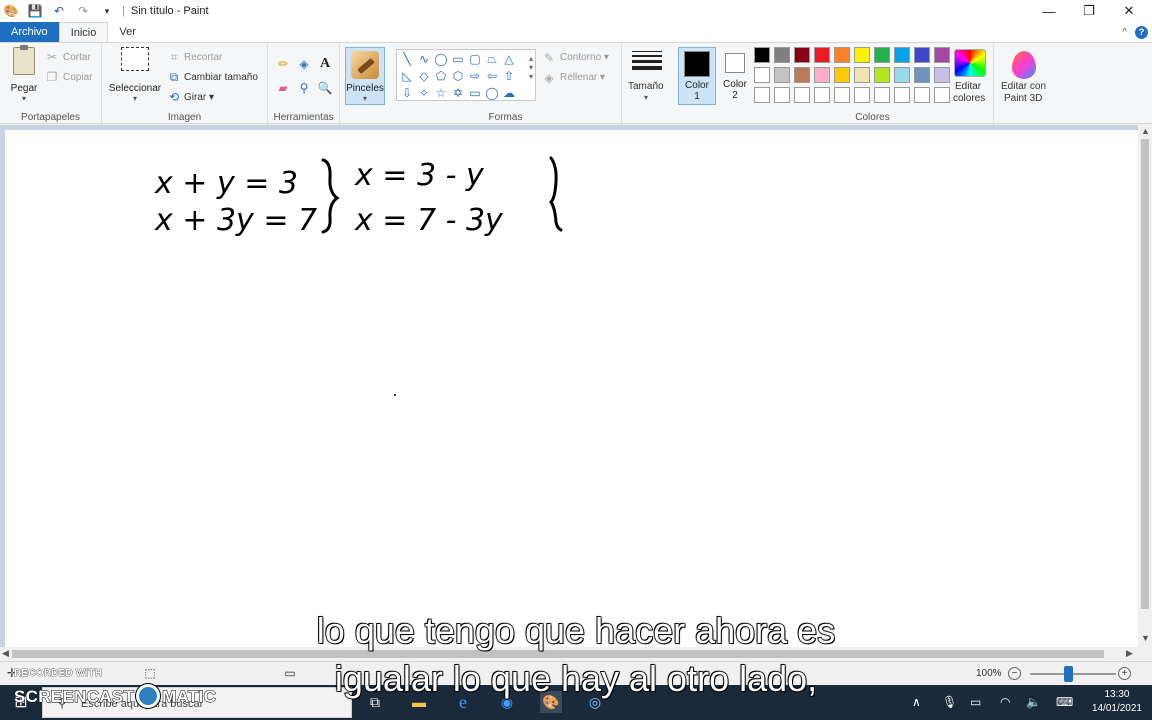  I want to click on window-title: Sin título - Paint, so click(169, 11).